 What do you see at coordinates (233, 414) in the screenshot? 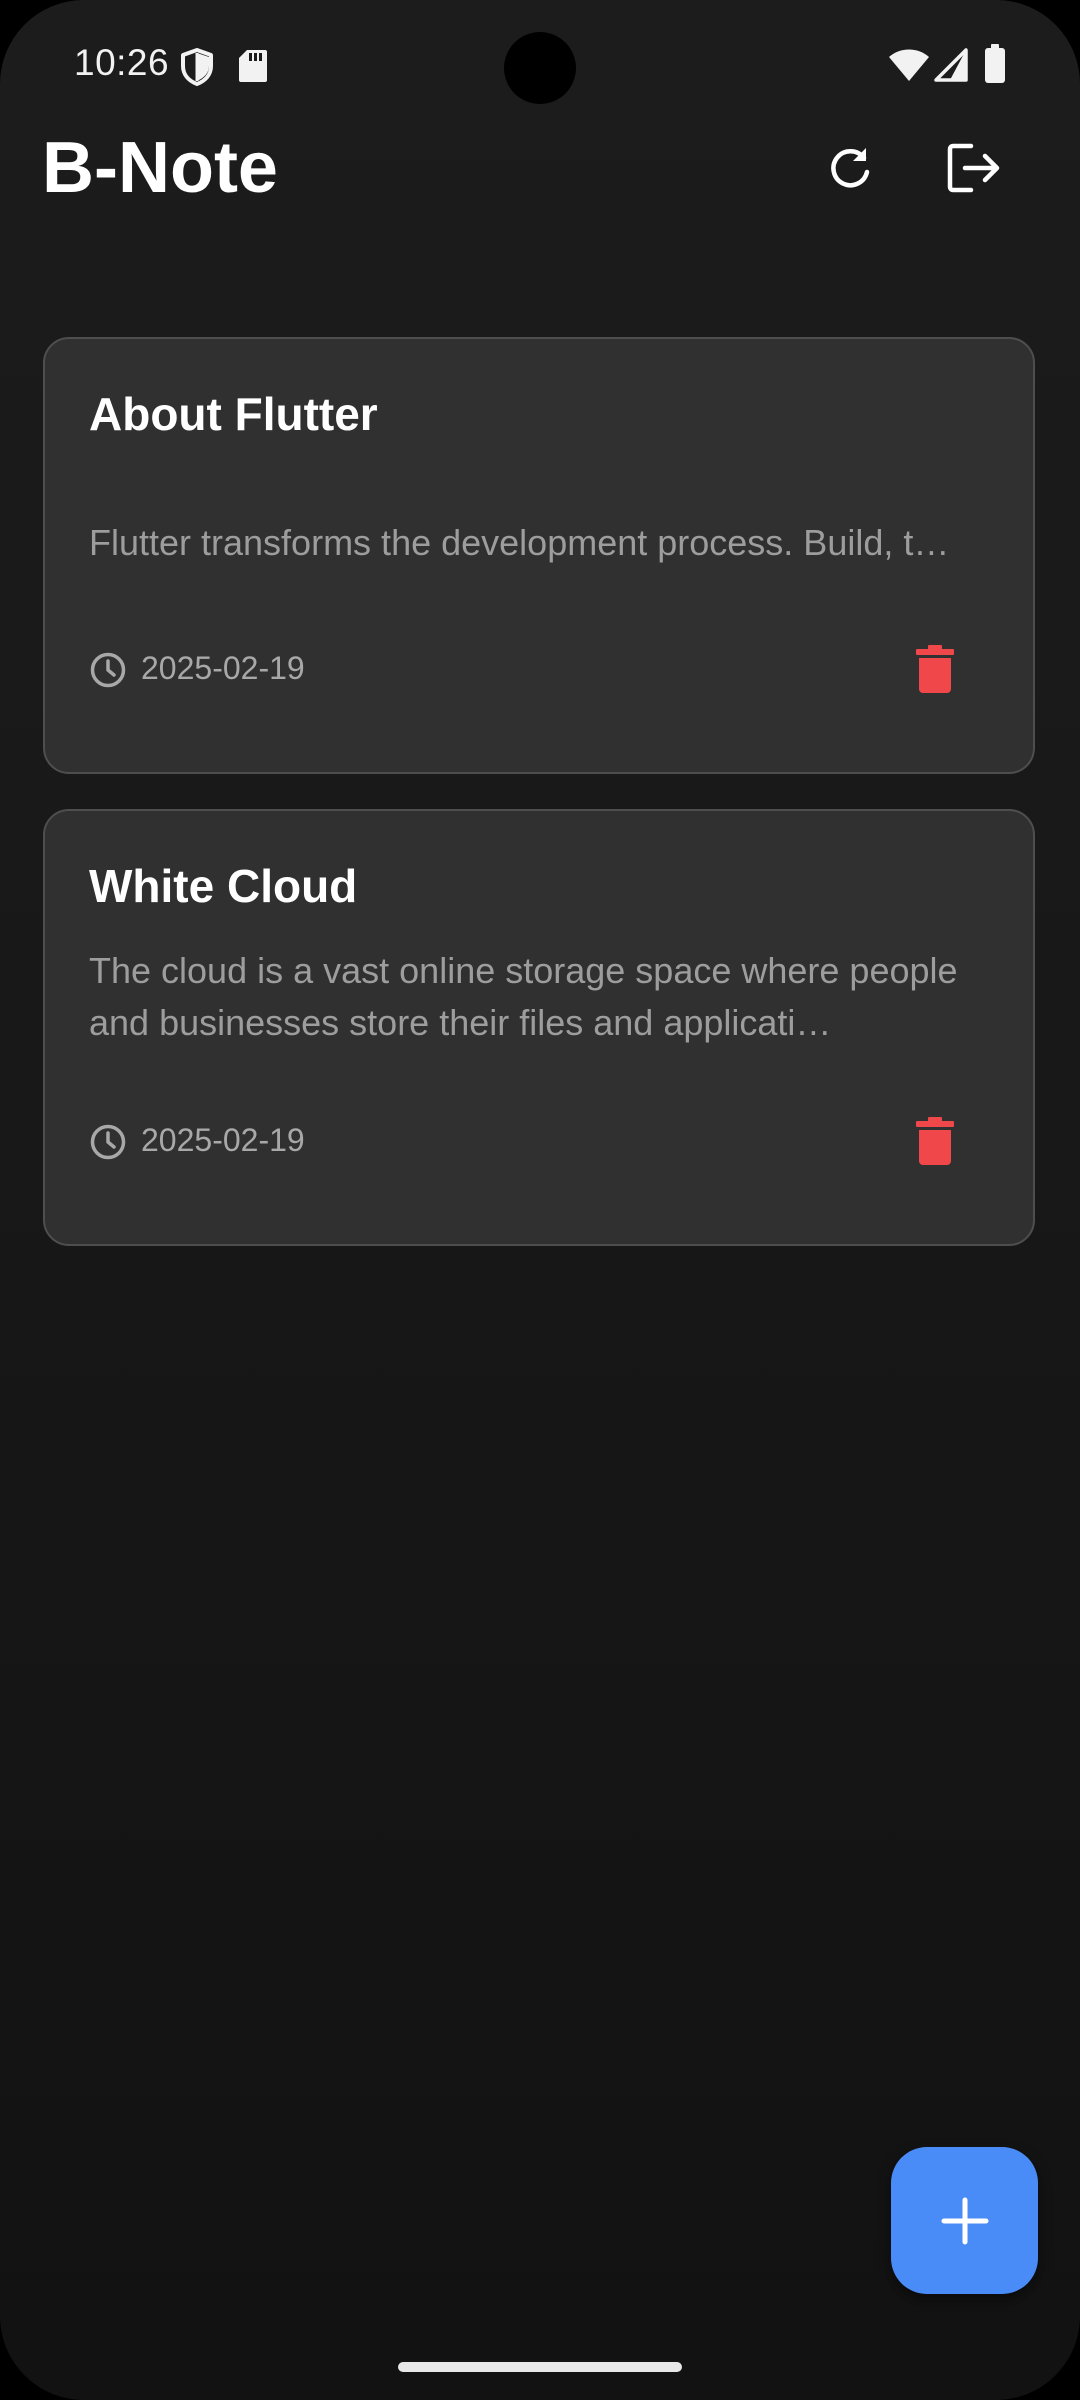
I see `note-title: About Flutter` at bounding box center [233, 414].